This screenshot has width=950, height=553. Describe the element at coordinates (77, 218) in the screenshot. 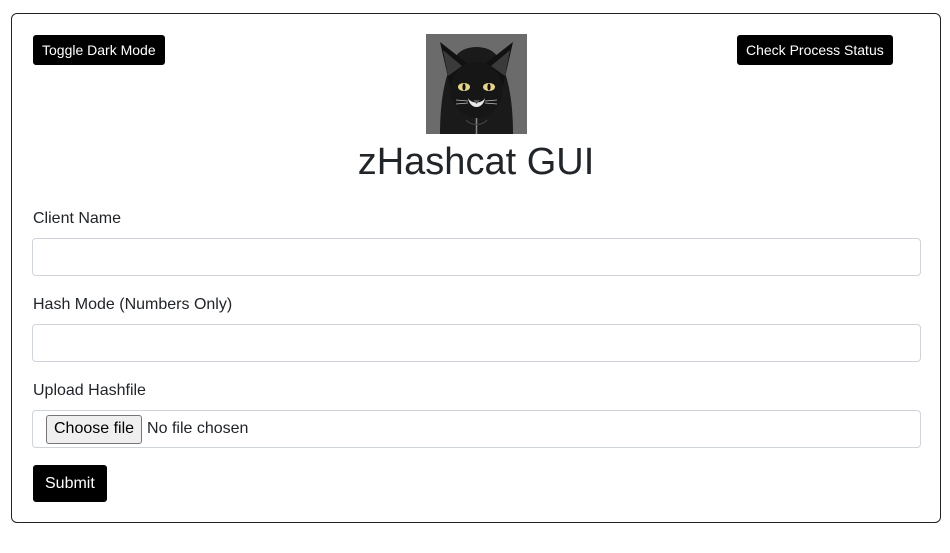

I see `client-name-label: Client Name` at that location.